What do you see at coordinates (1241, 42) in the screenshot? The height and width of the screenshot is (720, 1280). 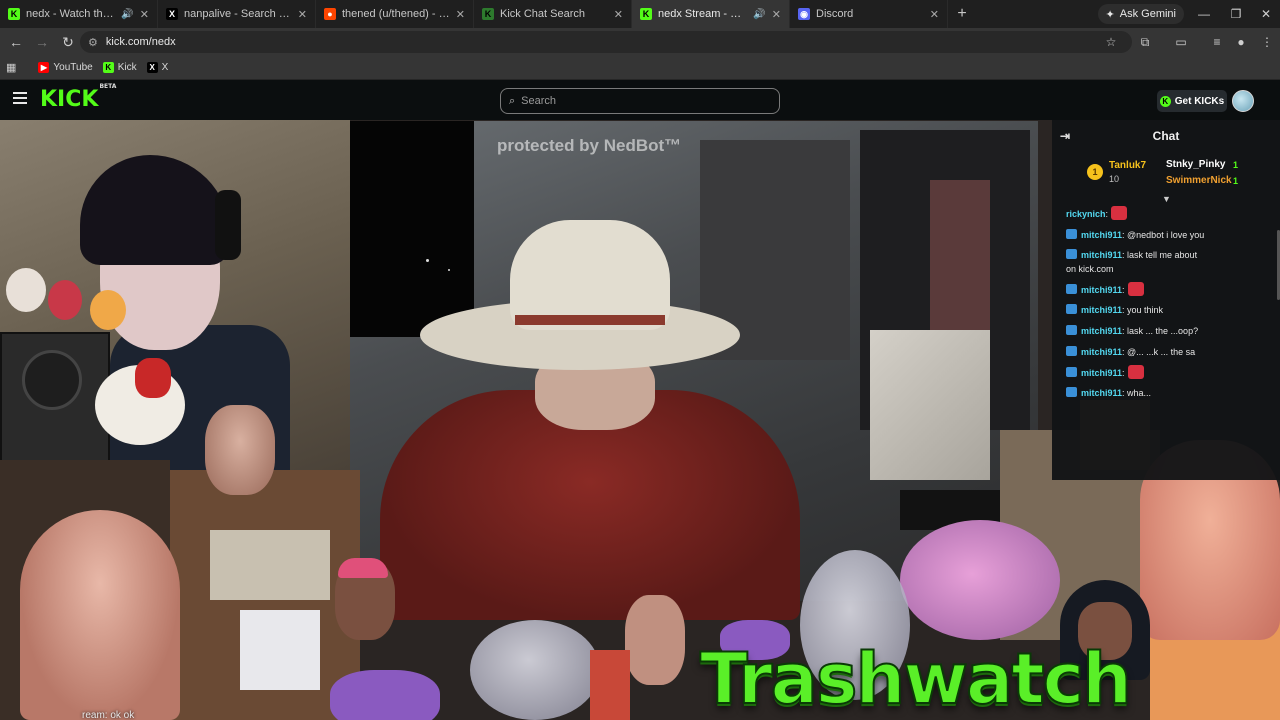 I see `profile-icon: ●` at bounding box center [1241, 42].